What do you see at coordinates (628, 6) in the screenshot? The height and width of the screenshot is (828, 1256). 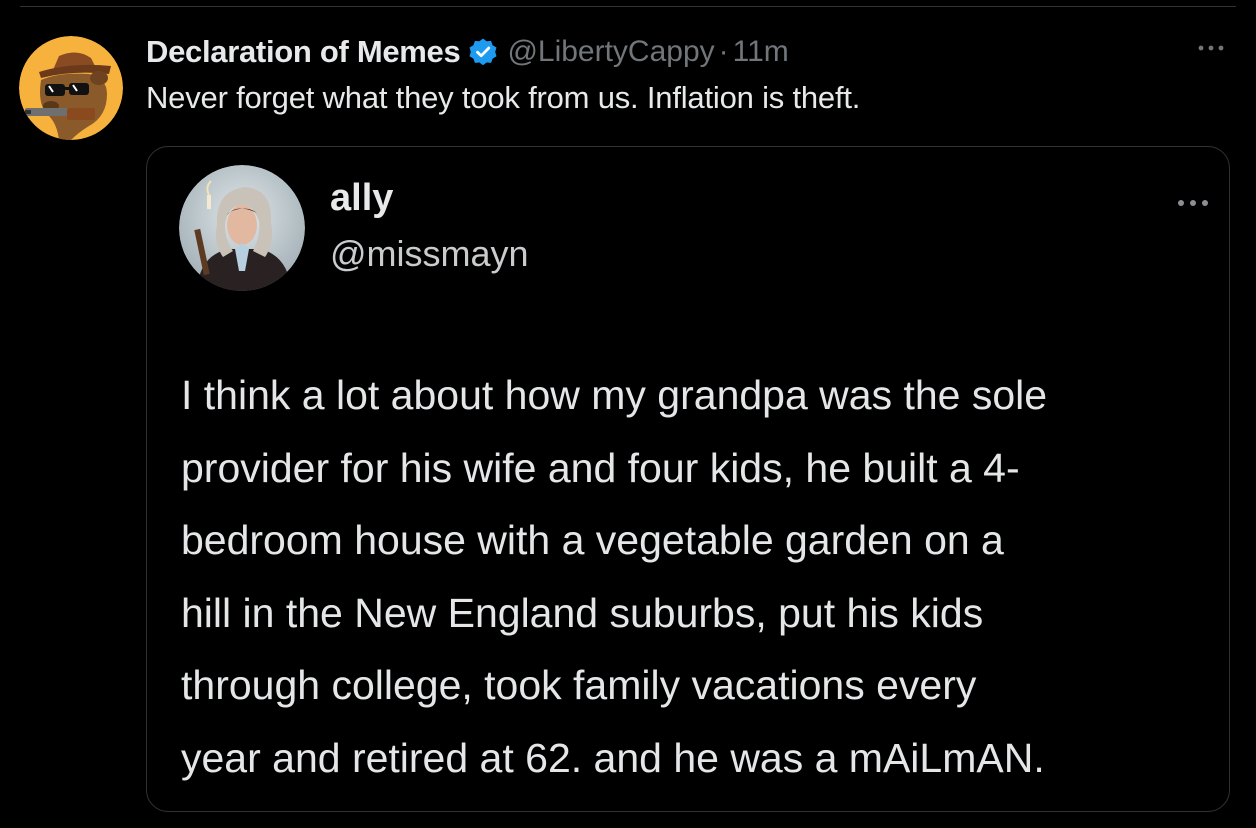 I see `top-divider` at bounding box center [628, 6].